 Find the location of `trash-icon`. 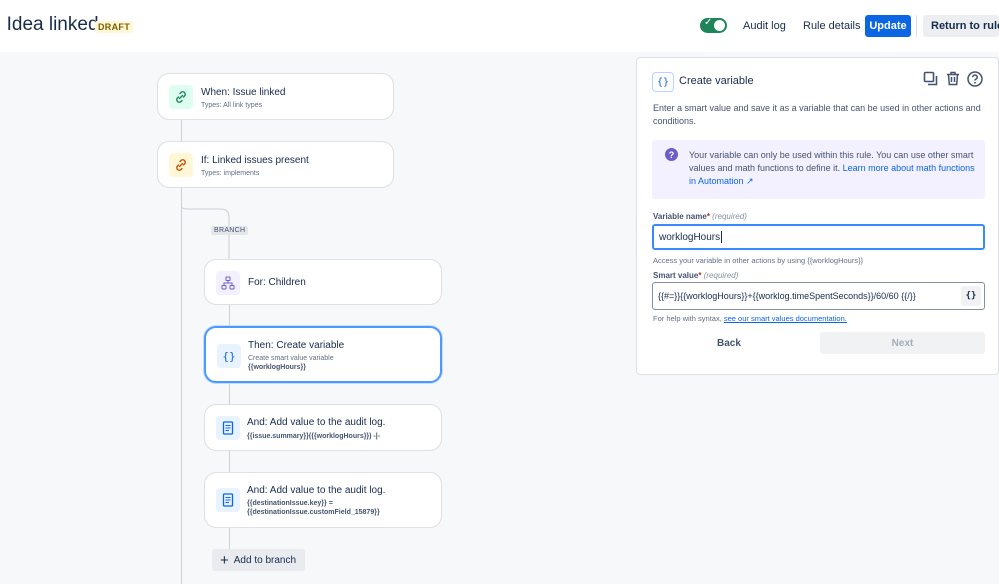

trash-icon is located at coordinates (953, 81).